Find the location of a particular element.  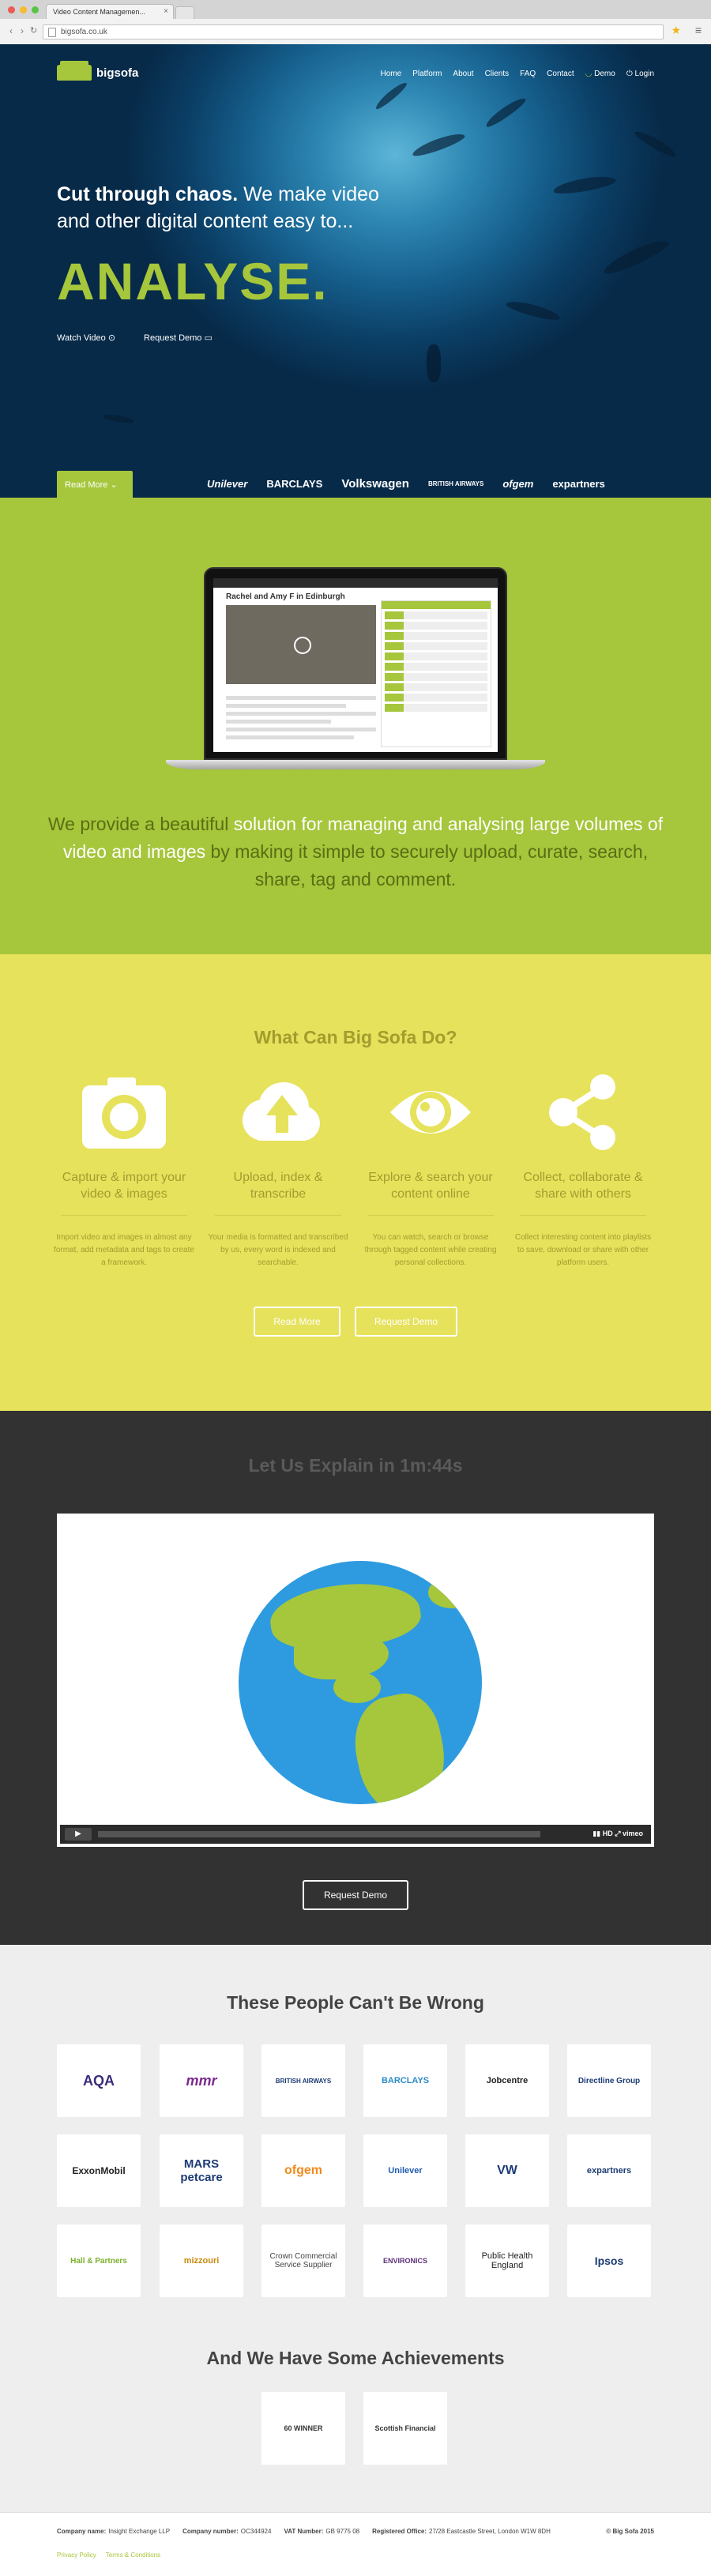

footer-value: 27/28 Eastcastle Street, London W1W 8DH is located at coordinates (490, 2531).